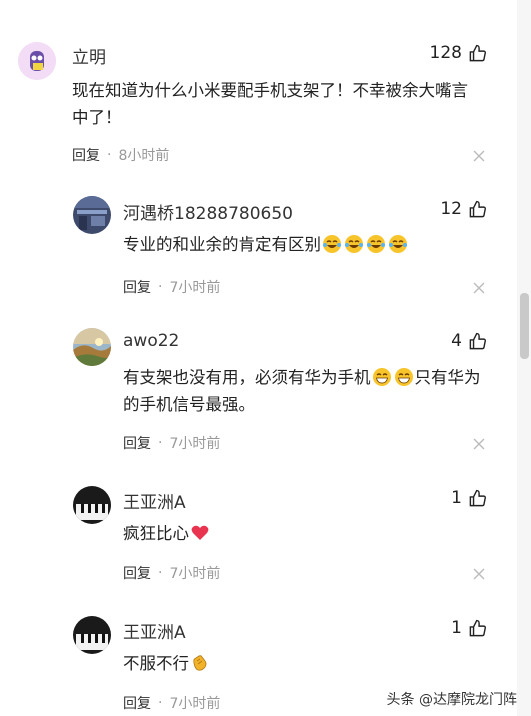  I want to click on comment-text-part1: 有支架也没有用，必须有华为手机, so click(247, 377).